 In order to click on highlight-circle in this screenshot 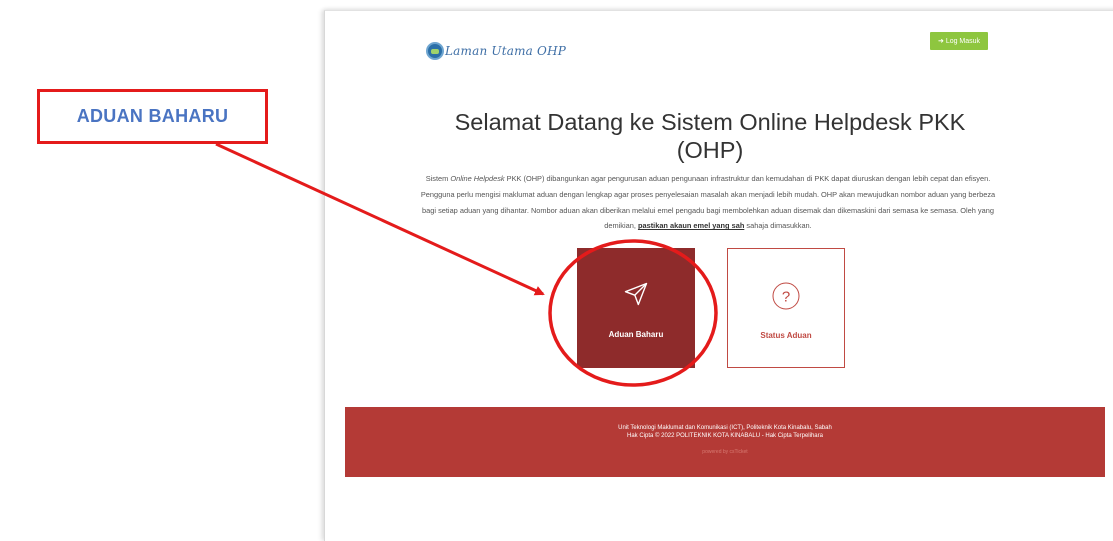, I will do `click(633, 313)`.